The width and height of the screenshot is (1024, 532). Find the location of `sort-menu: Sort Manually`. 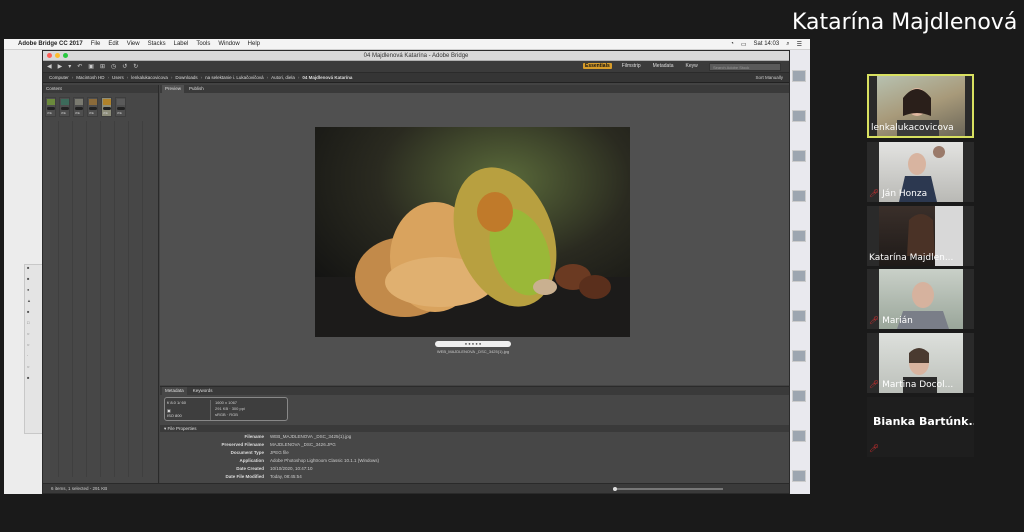

sort-menu: Sort Manually is located at coordinates (769, 77).